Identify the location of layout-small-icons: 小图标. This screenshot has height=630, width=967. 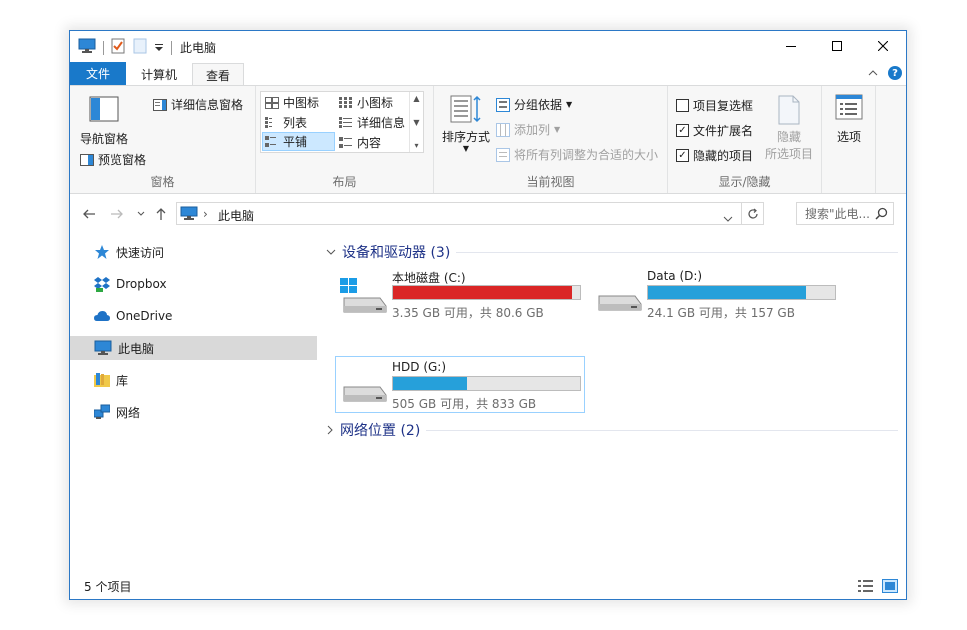
(373, 102).